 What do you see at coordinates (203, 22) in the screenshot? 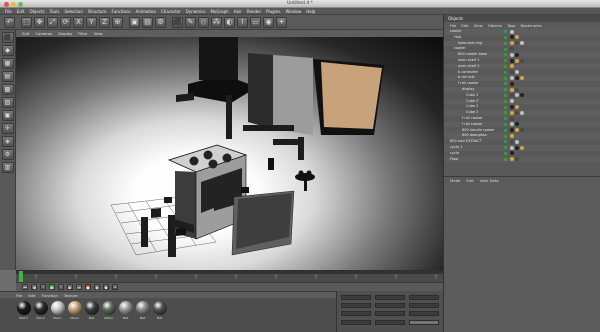
I see `subdivision-icon: ◇` at bounding box center [203, 22].